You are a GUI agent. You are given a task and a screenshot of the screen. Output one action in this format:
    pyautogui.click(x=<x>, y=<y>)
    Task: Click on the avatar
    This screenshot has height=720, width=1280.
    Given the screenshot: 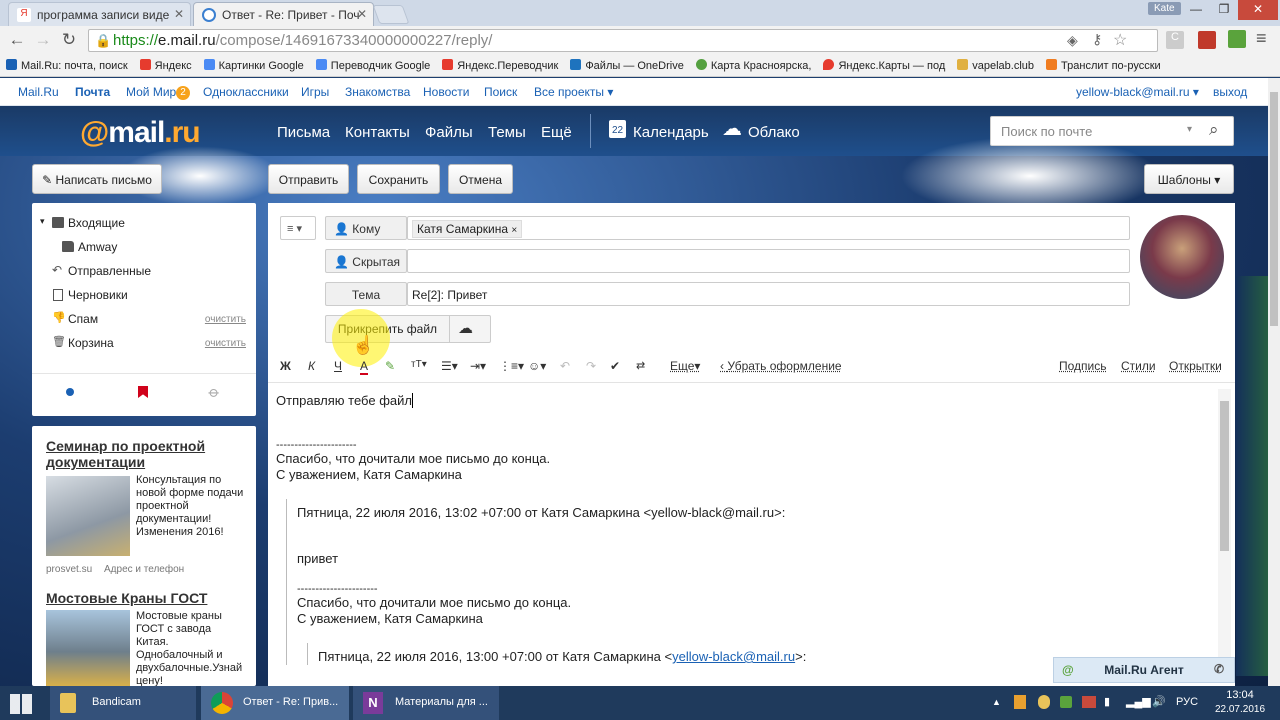 What is the action you would take?
    pyautogui.click(x=1182, y=257)
    